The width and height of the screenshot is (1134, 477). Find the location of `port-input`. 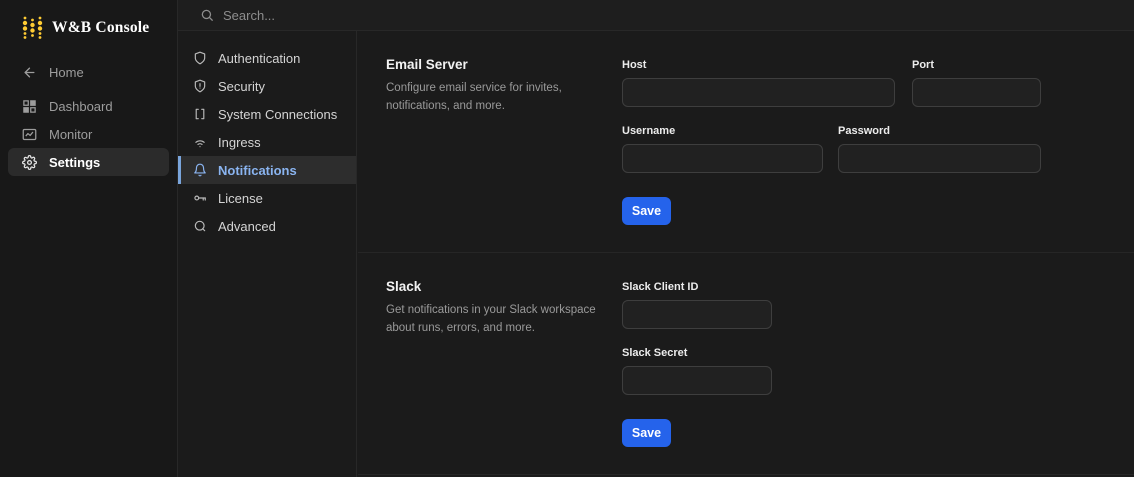

port-input is located at coordinates (976, 92).